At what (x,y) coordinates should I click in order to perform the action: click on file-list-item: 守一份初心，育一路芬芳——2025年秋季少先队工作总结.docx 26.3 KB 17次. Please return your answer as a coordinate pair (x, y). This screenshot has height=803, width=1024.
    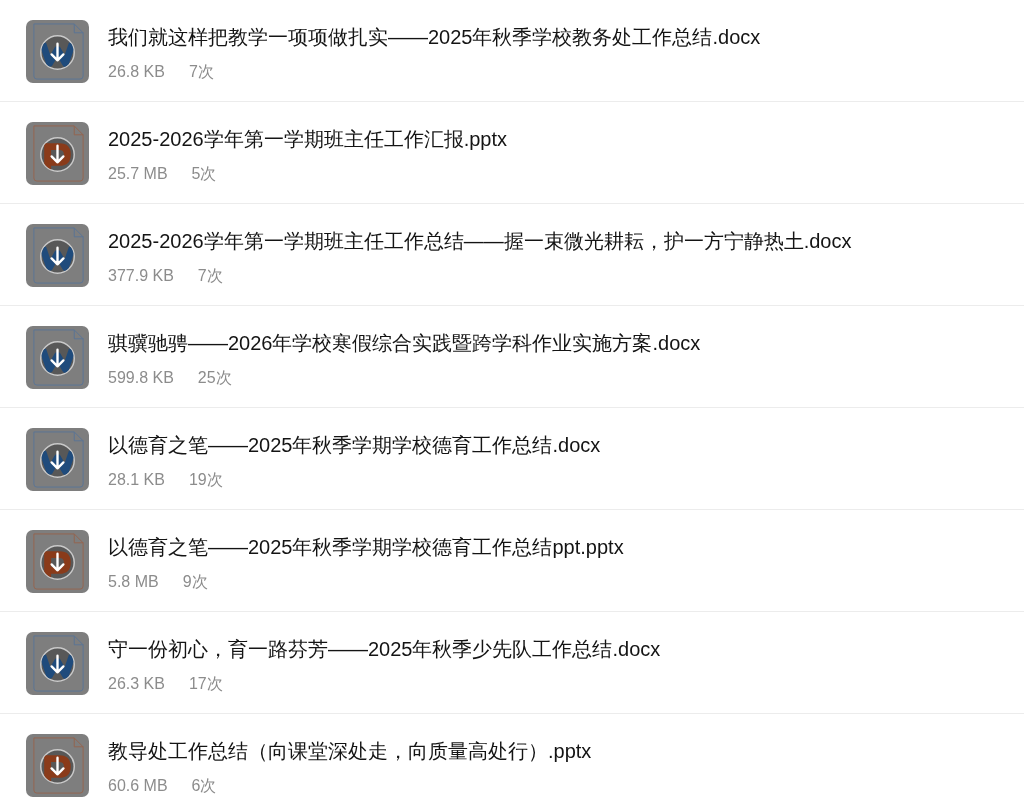
    Looking at the image, I should click on (512, 663).